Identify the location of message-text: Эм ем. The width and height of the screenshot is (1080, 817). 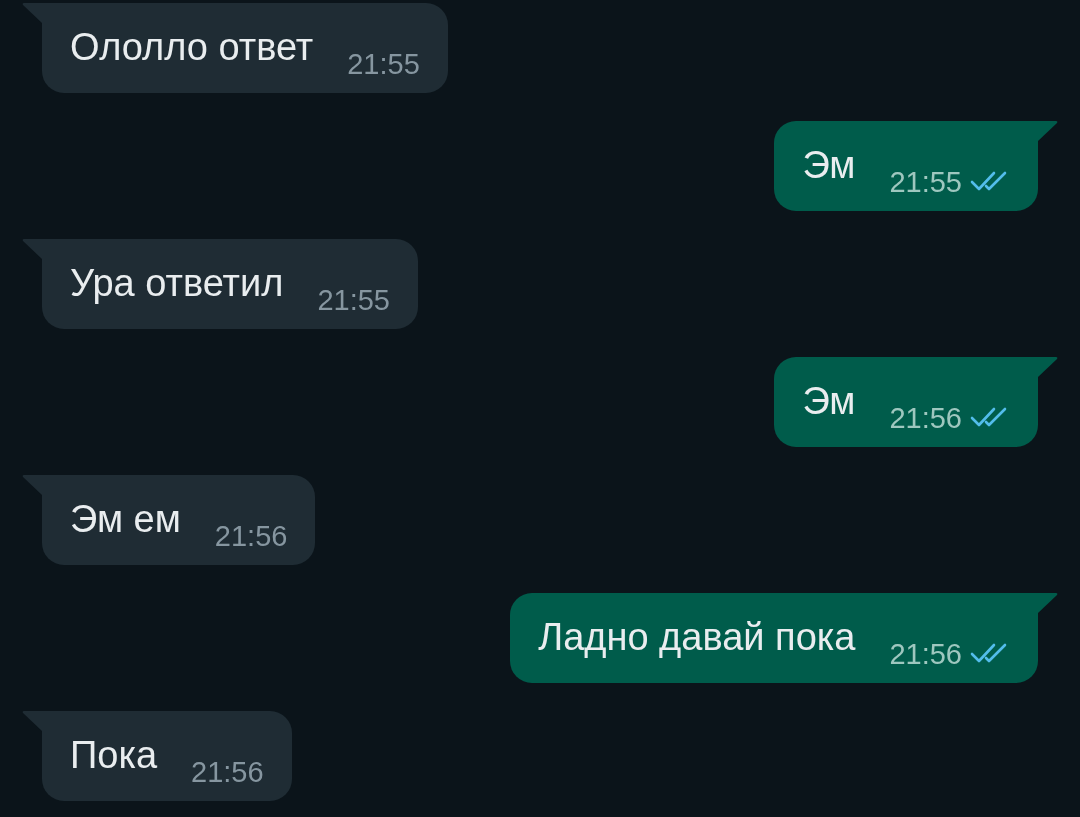
(125, 519).